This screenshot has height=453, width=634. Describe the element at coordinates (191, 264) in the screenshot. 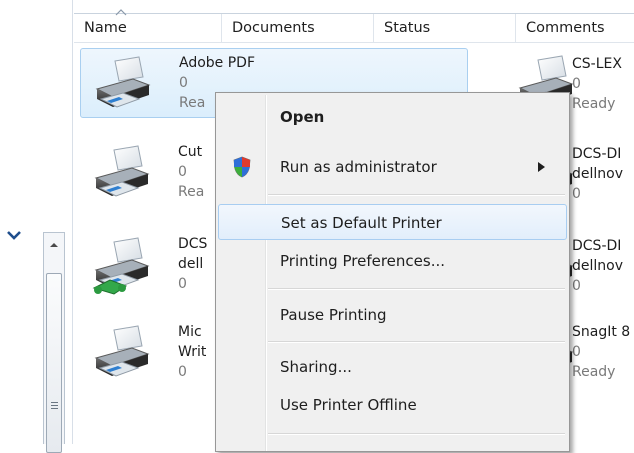

I see `printer-comment: dell` at that location.